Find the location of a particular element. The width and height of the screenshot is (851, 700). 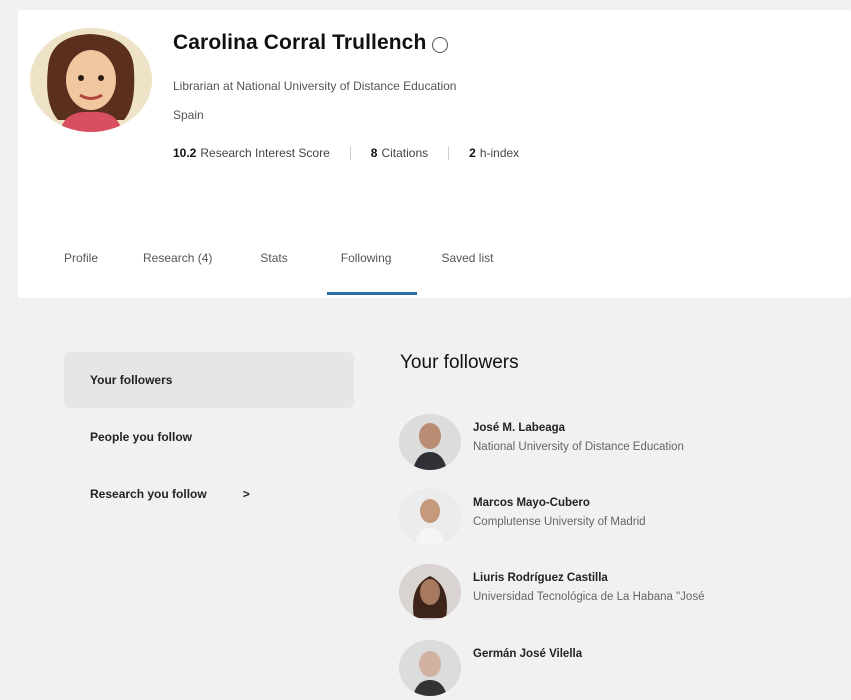

profile-name: Carolina Corral Trullench is located at coordinates (300, 42).